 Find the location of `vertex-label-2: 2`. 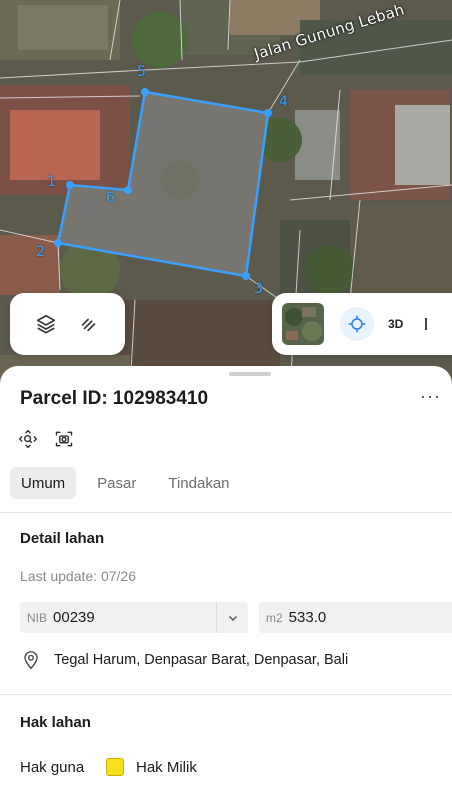

vertex-label-2: 2 is located at coordinates (40, 252).